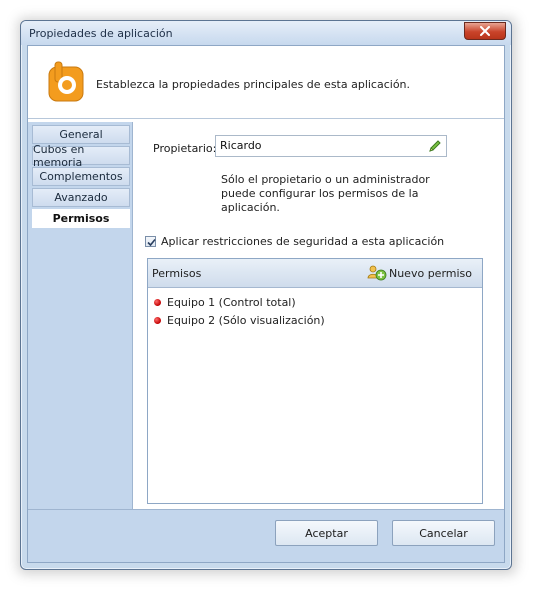  Describe the element at coordinates (266, 33) in the screenshot. I see `title-bar: Propiedades de aplicación` at that location.